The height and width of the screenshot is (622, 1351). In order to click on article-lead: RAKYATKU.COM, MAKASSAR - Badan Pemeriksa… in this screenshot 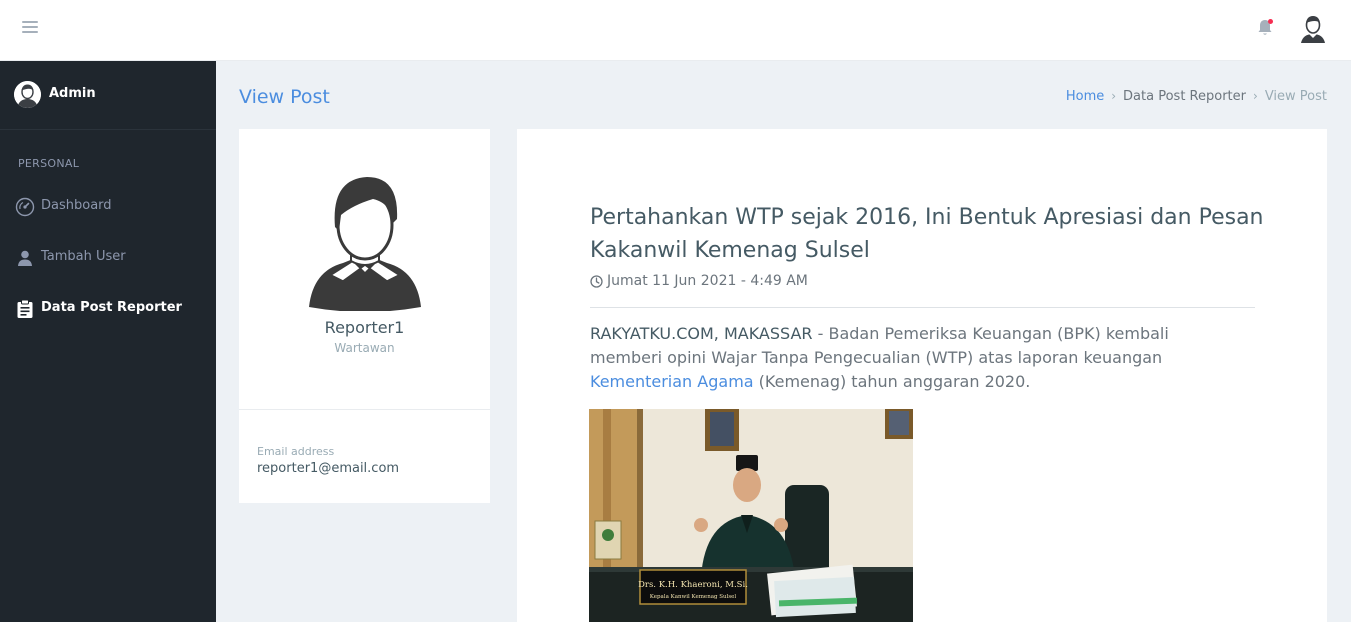, I will do `click(895, 358)`.